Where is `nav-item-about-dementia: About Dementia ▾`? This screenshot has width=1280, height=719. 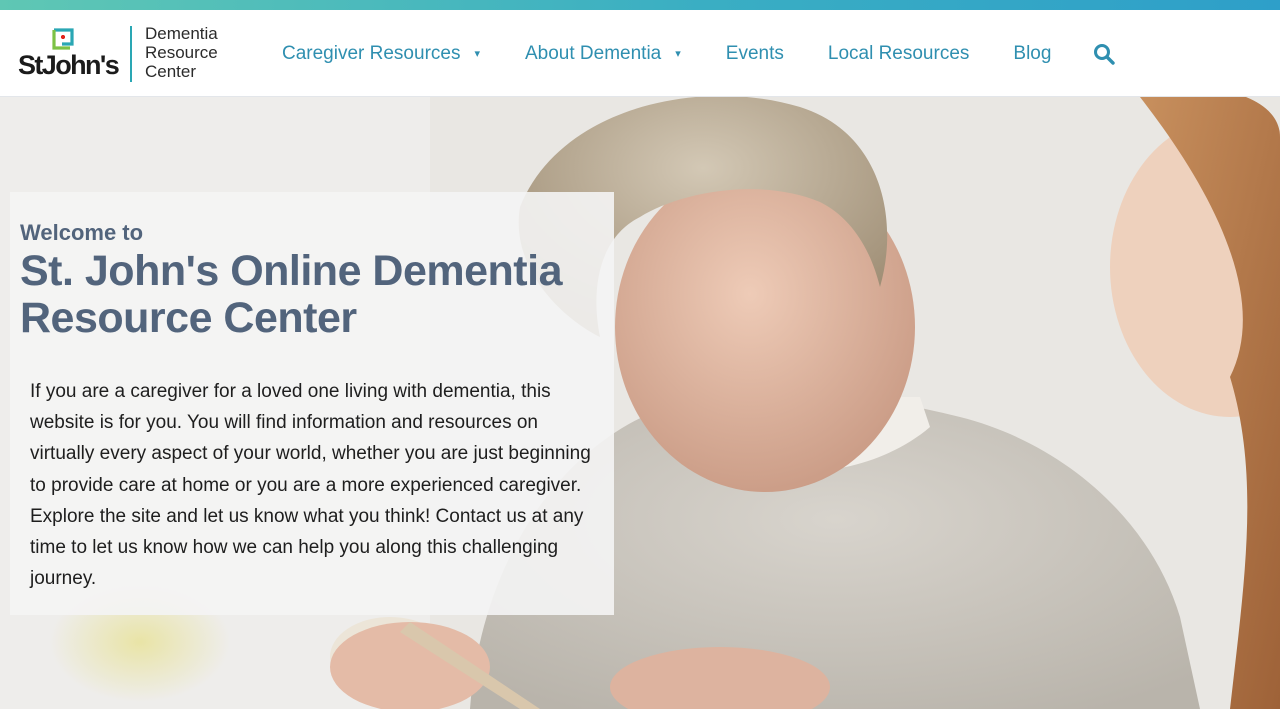 nav-item-about-dementia: About Dementia ▾ is located at coordinates (603, 54).